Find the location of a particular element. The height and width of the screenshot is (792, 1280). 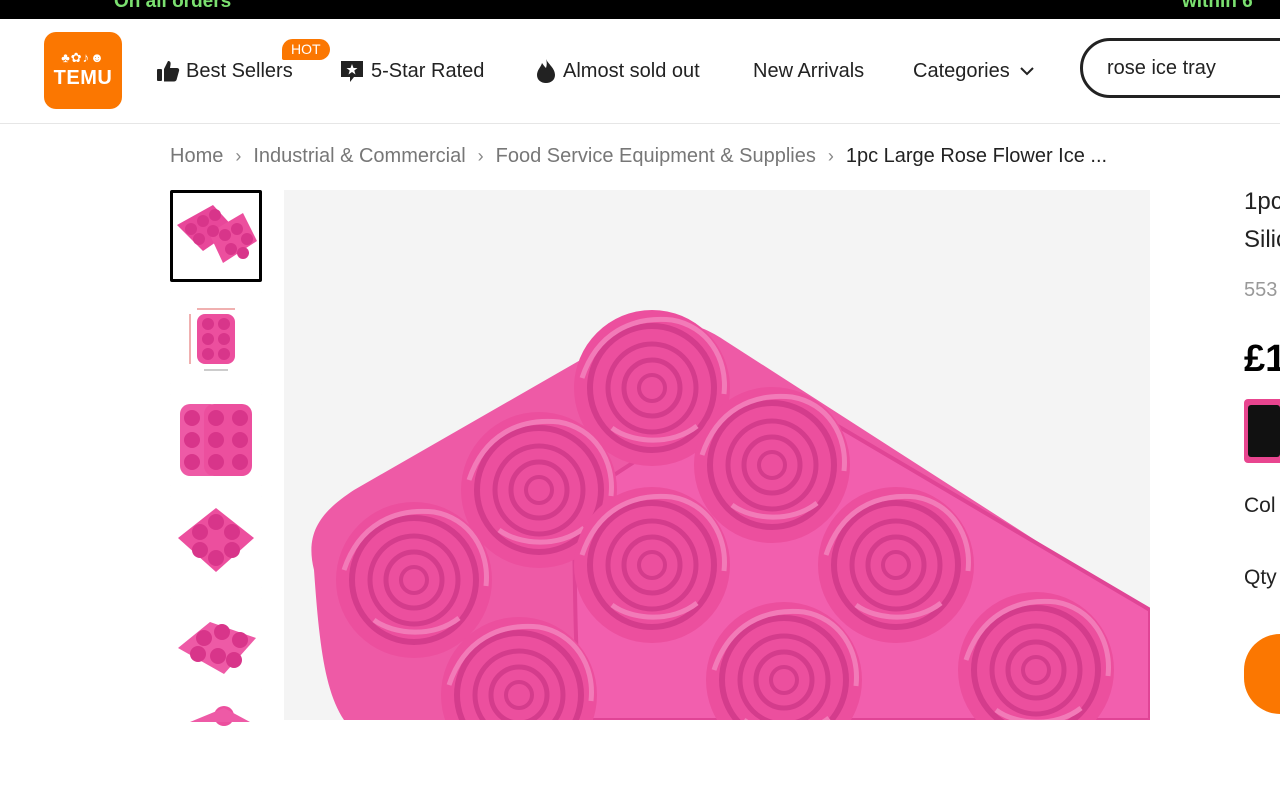

product-price: £1 is located at coordinates (1262, 359).